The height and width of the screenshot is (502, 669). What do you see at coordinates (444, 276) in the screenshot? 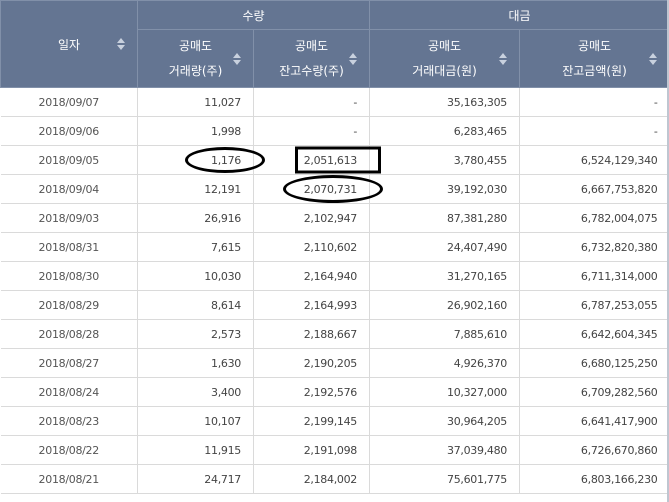
I see `cell-short-amount: 31,270,165` at bounding box center [444, 276].